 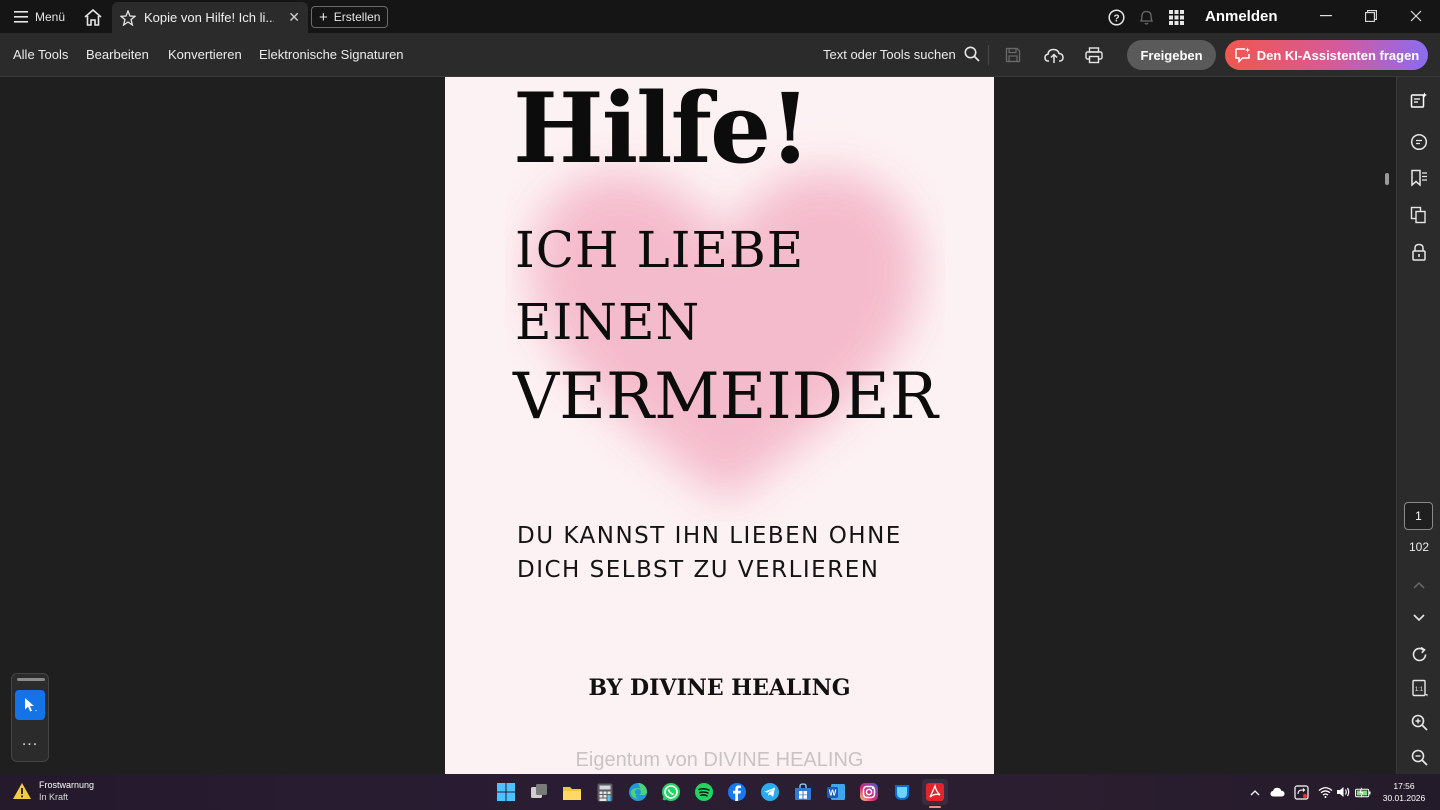 What do you see at coordinates (1241, 16) in the screenshot?
I see `signin-button: Anmelden` at bounding box center [1241, 16].